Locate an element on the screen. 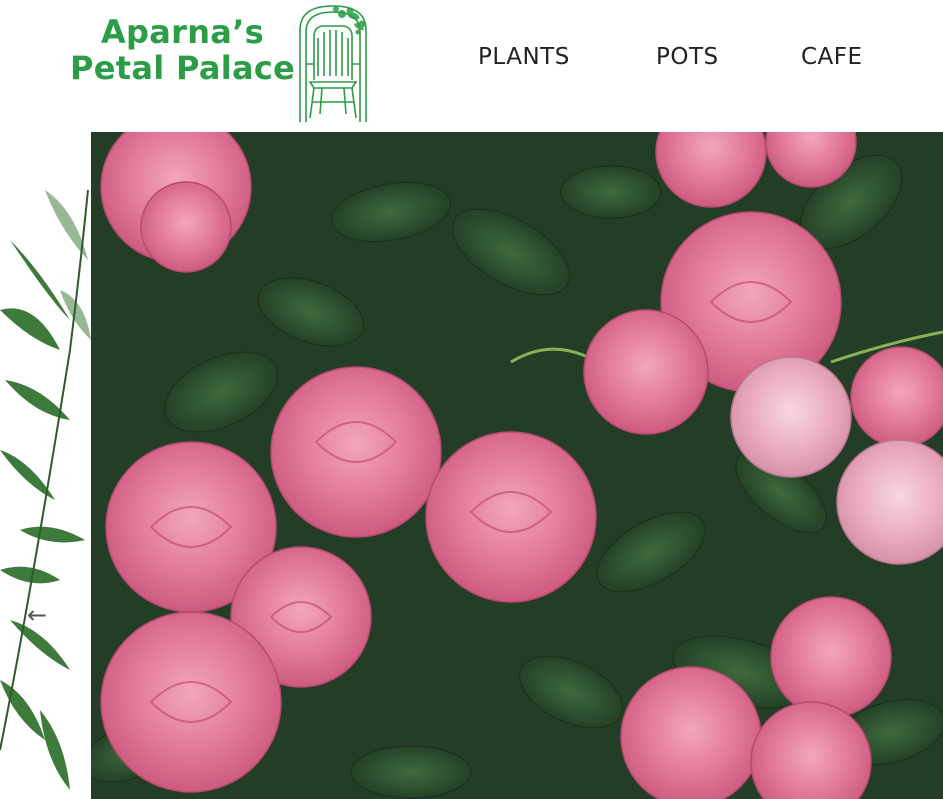 Image resolution: width=943 pixels, height=799 pixels. site-title-line1: Aparna’s is located at coordinates (182, 32).